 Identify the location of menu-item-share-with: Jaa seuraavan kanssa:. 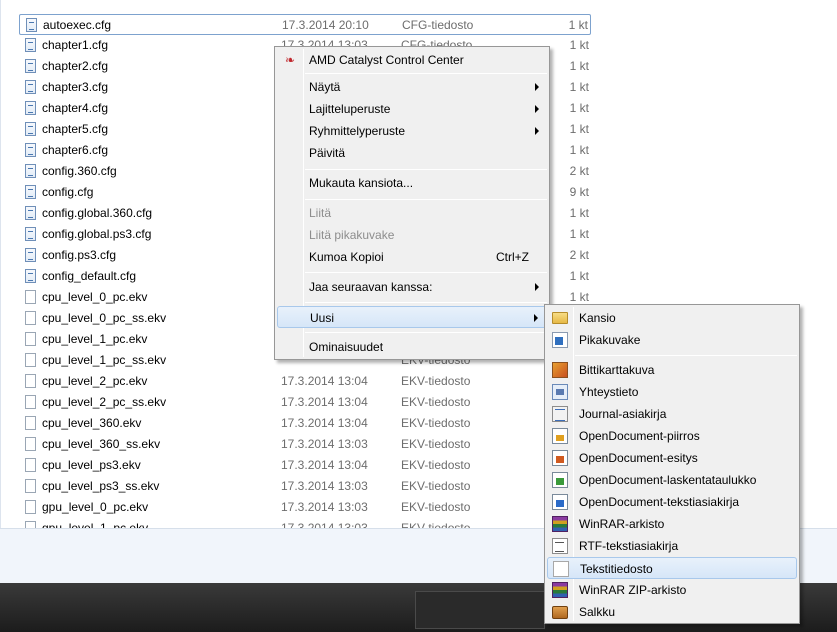
(412, 287).